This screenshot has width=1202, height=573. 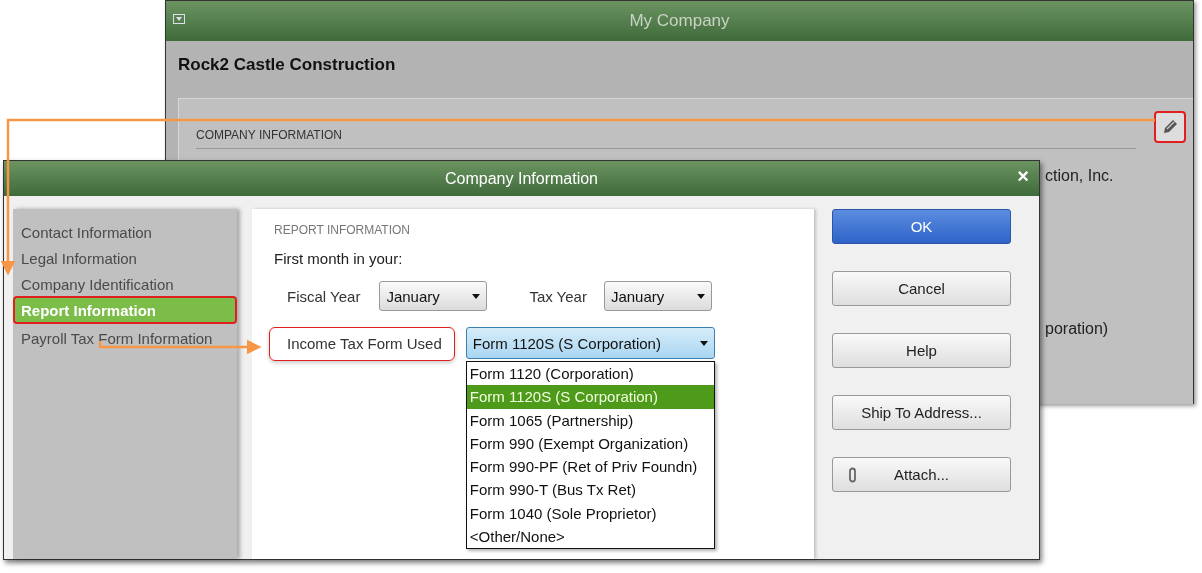 What do you see at coordinates (679, 21) in the screenshot?
I see `window-title: My Company` at bounding box center [679, 21].